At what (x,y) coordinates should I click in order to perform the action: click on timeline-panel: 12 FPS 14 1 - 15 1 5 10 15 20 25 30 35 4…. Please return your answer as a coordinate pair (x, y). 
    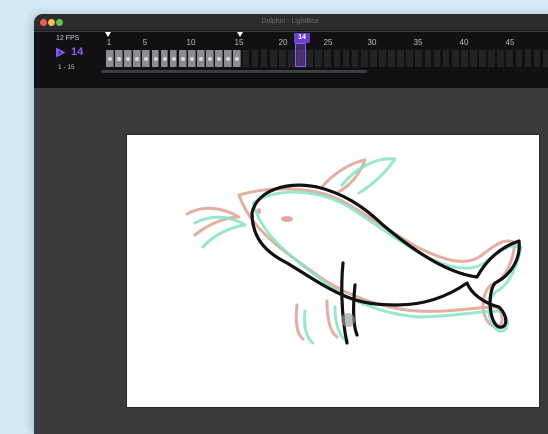
    Looking at the image, I should click on (291, 60).